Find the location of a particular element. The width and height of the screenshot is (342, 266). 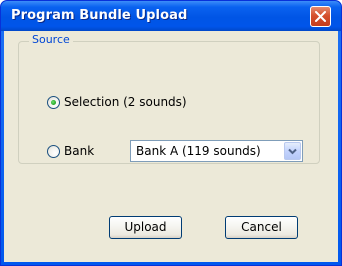

radio-selected-dot is located at coordinates (53, 102).